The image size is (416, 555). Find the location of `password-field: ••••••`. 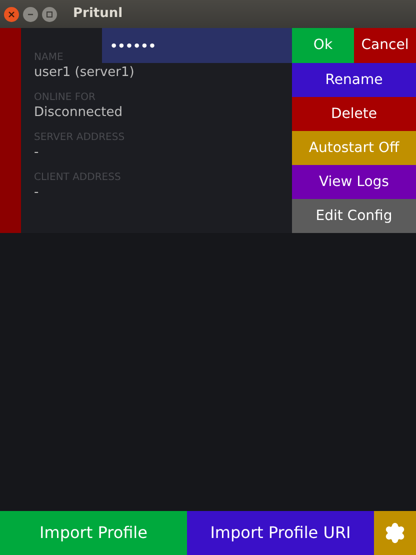

password-field: •••••• is located at coordinates (197, 45).